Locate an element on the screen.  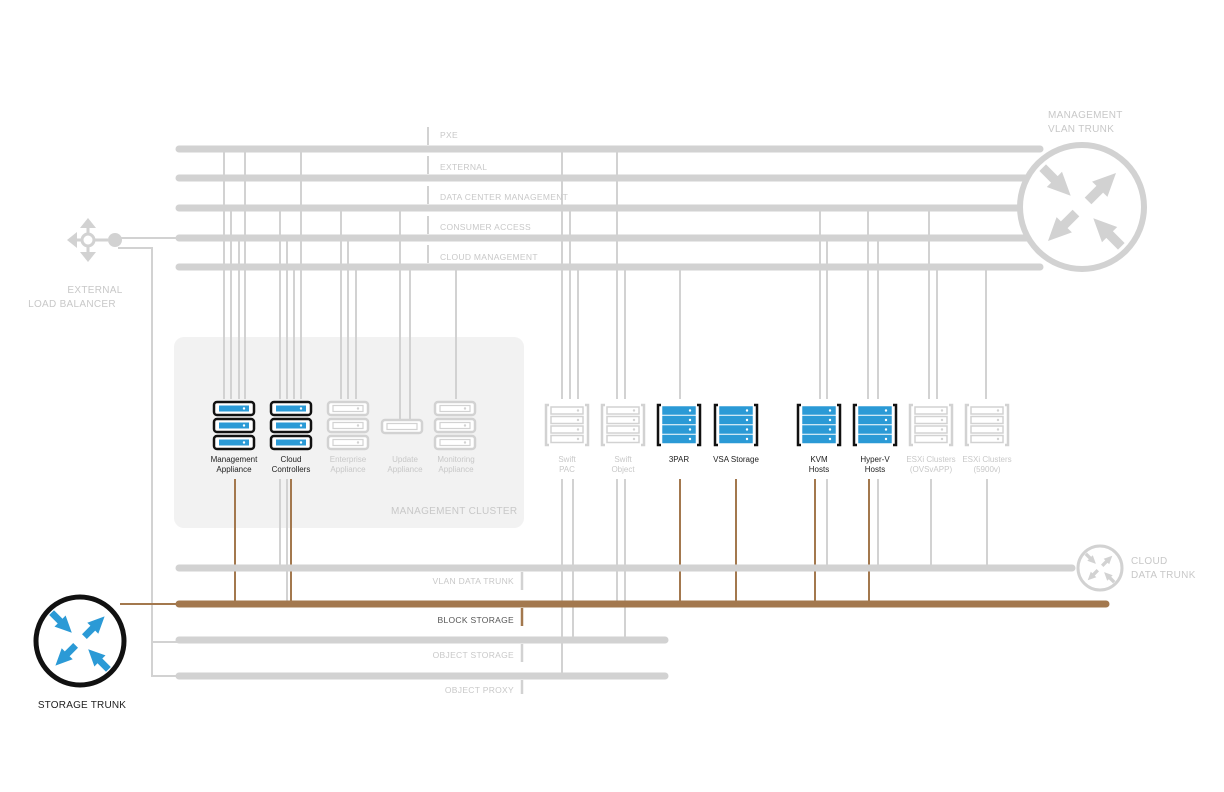
cloud-label-1: Cloud is located at coordinates (291, 459).